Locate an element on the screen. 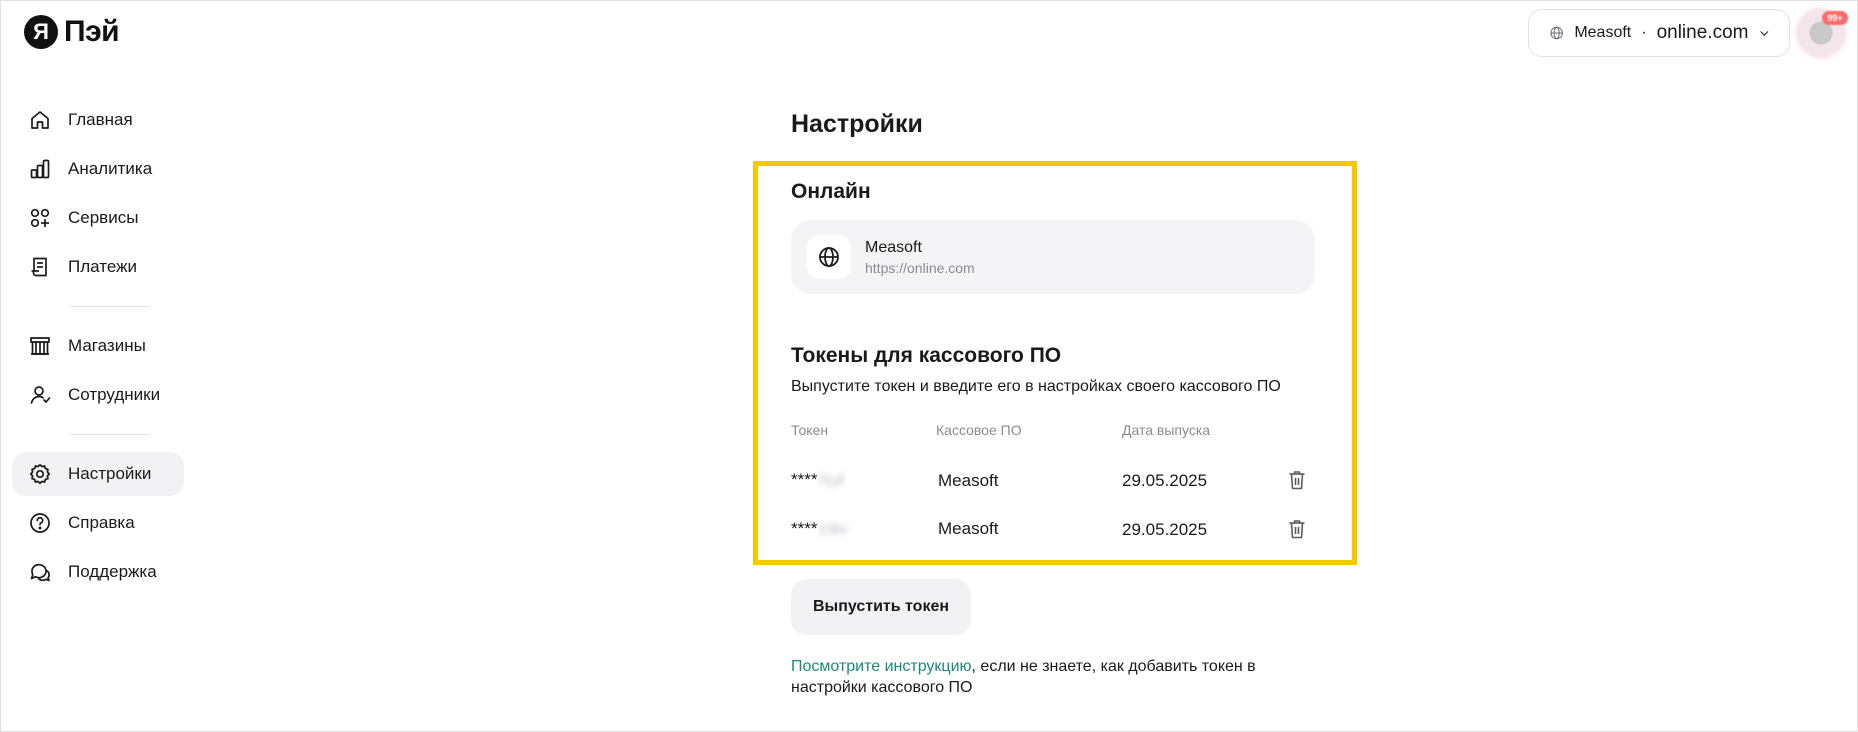 The width and height of the screenshot is (1858, 732). token-cell: **** z3tv is located at coordinates (819, 529).